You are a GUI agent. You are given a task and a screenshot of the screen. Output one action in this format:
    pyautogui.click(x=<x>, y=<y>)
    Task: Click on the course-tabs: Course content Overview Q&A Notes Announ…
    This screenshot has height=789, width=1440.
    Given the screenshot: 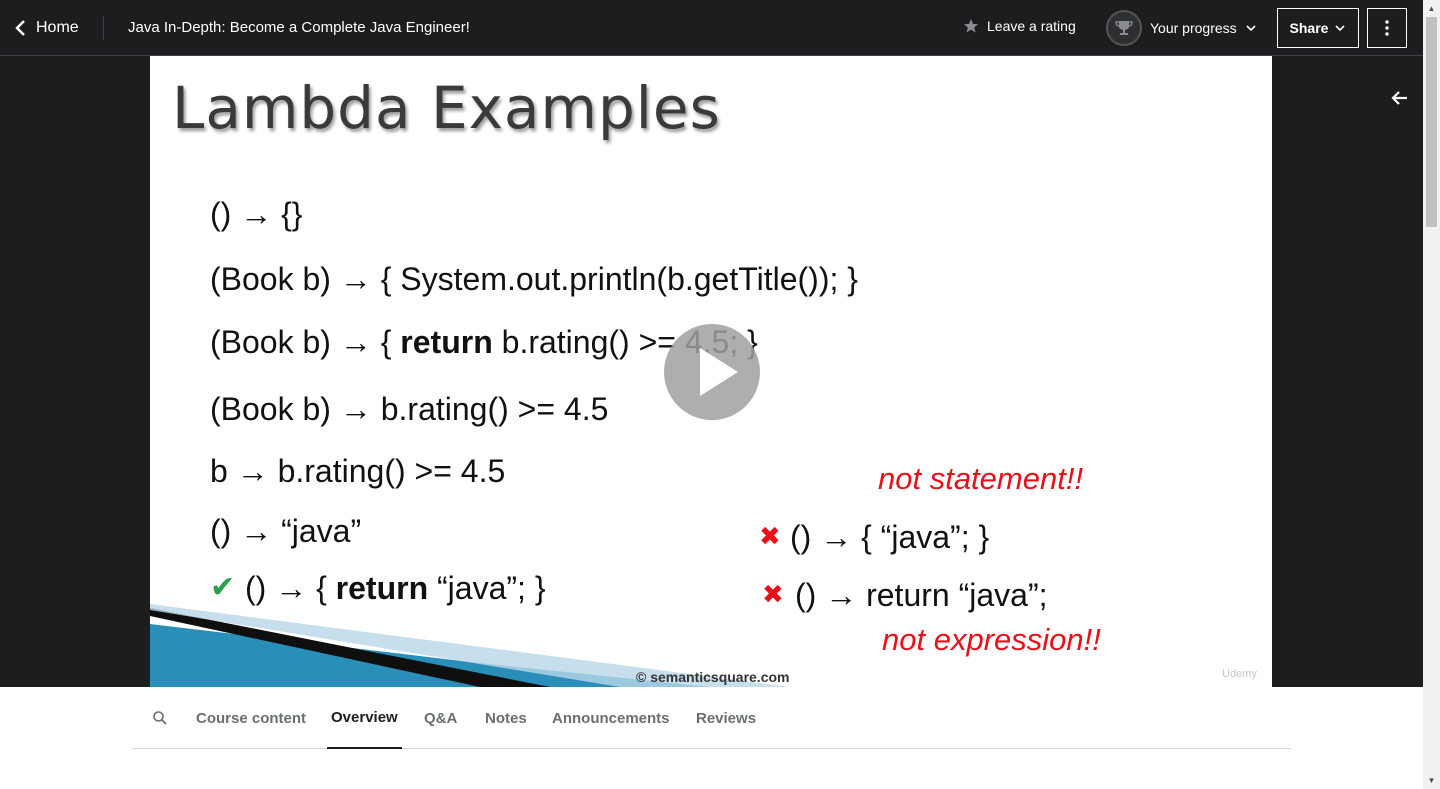 What is the action you would take?
    pyautogui.click(x=711, y=718)
    